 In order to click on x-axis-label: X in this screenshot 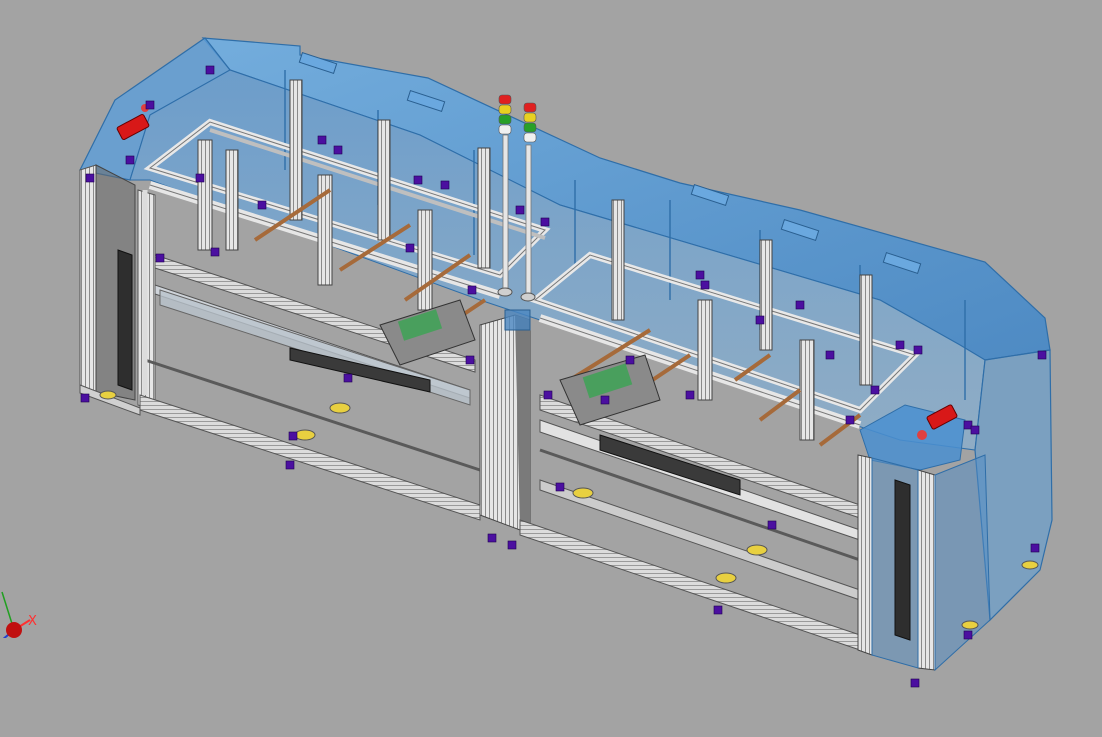, I will do `click(32, 621)`.